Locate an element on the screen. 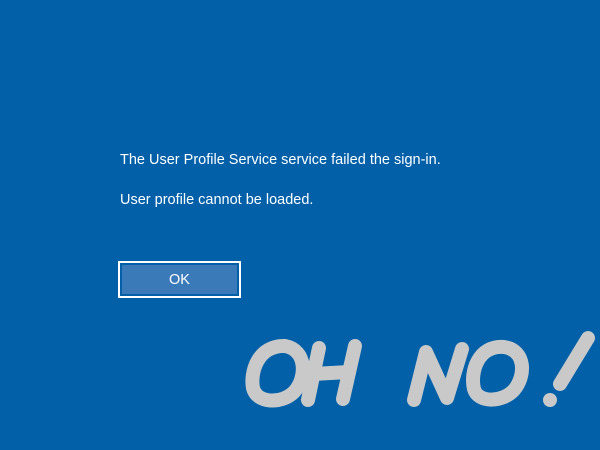 The width and height of the screenshot is (600, 450). oh-no-handwritten-overlay is located at coordinates (420, 369).